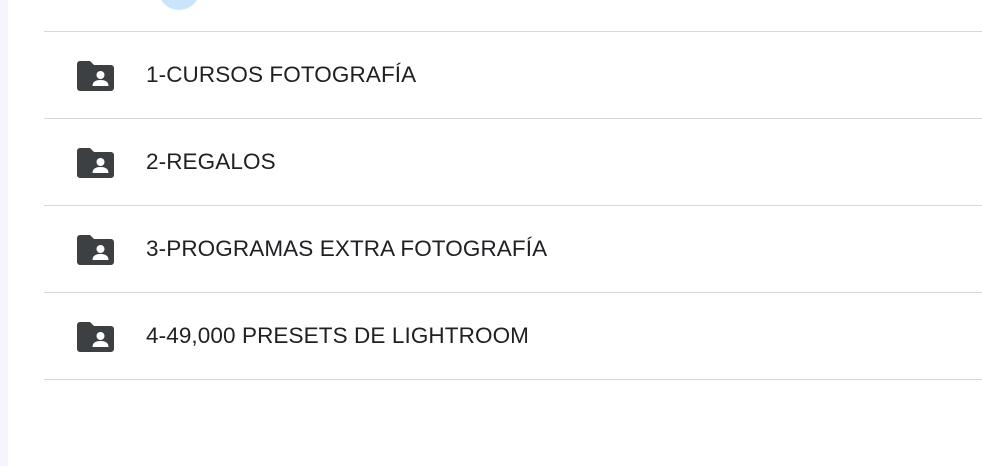  I want to click on left-rail, so click(4, 233).